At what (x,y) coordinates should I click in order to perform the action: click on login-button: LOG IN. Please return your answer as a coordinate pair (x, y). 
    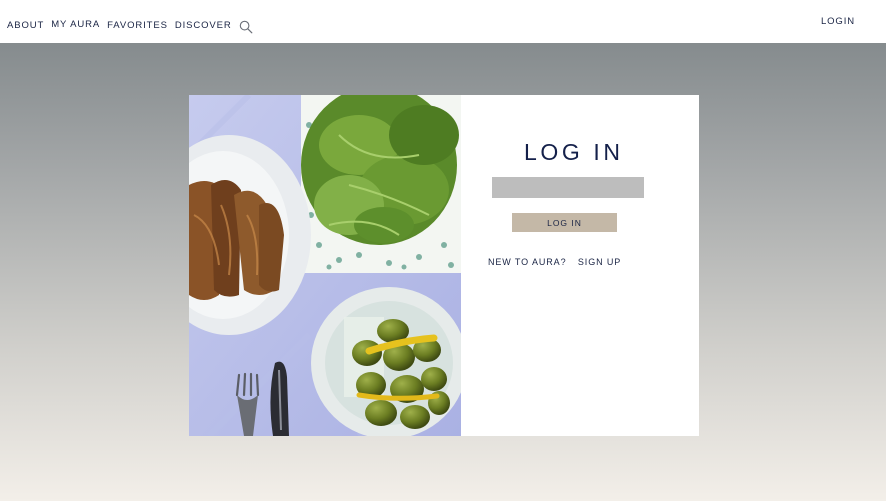
    Looking at the image, I should click on (564, 222).